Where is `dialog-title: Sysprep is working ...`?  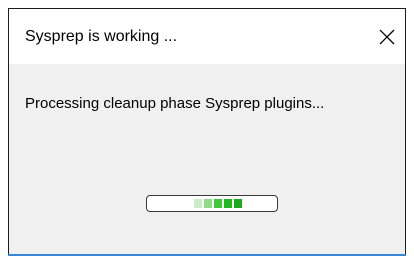 dialog-title: Sysprep is working ... is located at coordinates (101, 36).